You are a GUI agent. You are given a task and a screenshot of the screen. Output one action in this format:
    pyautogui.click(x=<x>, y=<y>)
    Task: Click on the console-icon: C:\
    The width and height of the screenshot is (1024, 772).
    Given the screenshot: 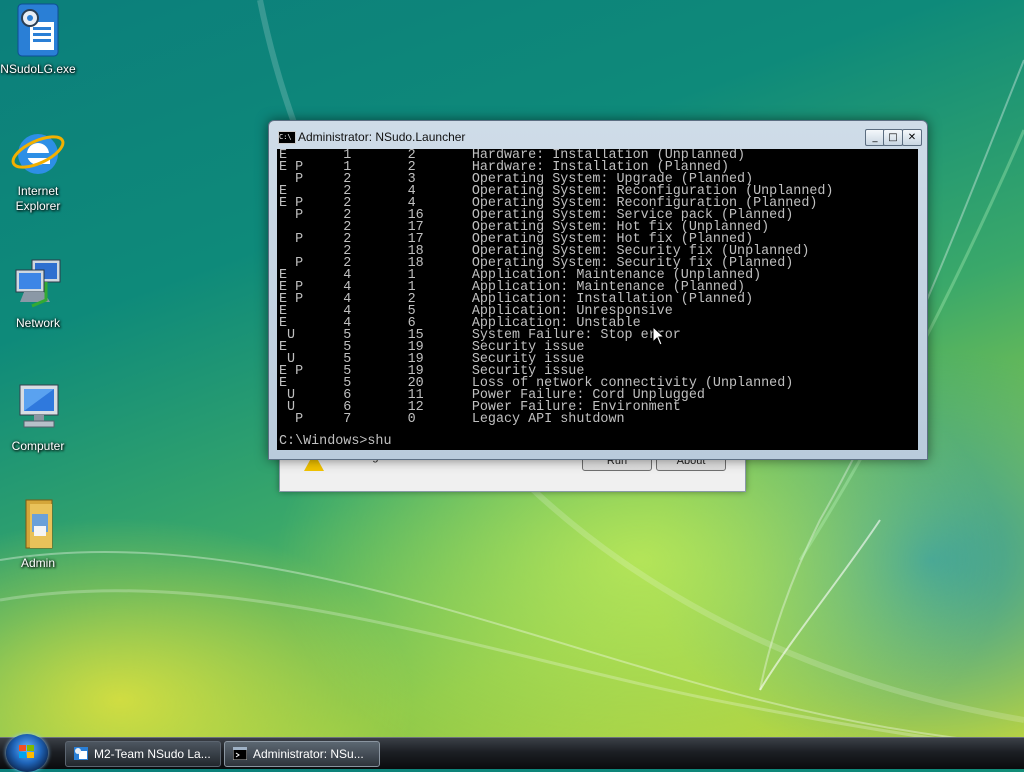 What is the action you would take?
    pyautogui.click(x=287, y=137)
    